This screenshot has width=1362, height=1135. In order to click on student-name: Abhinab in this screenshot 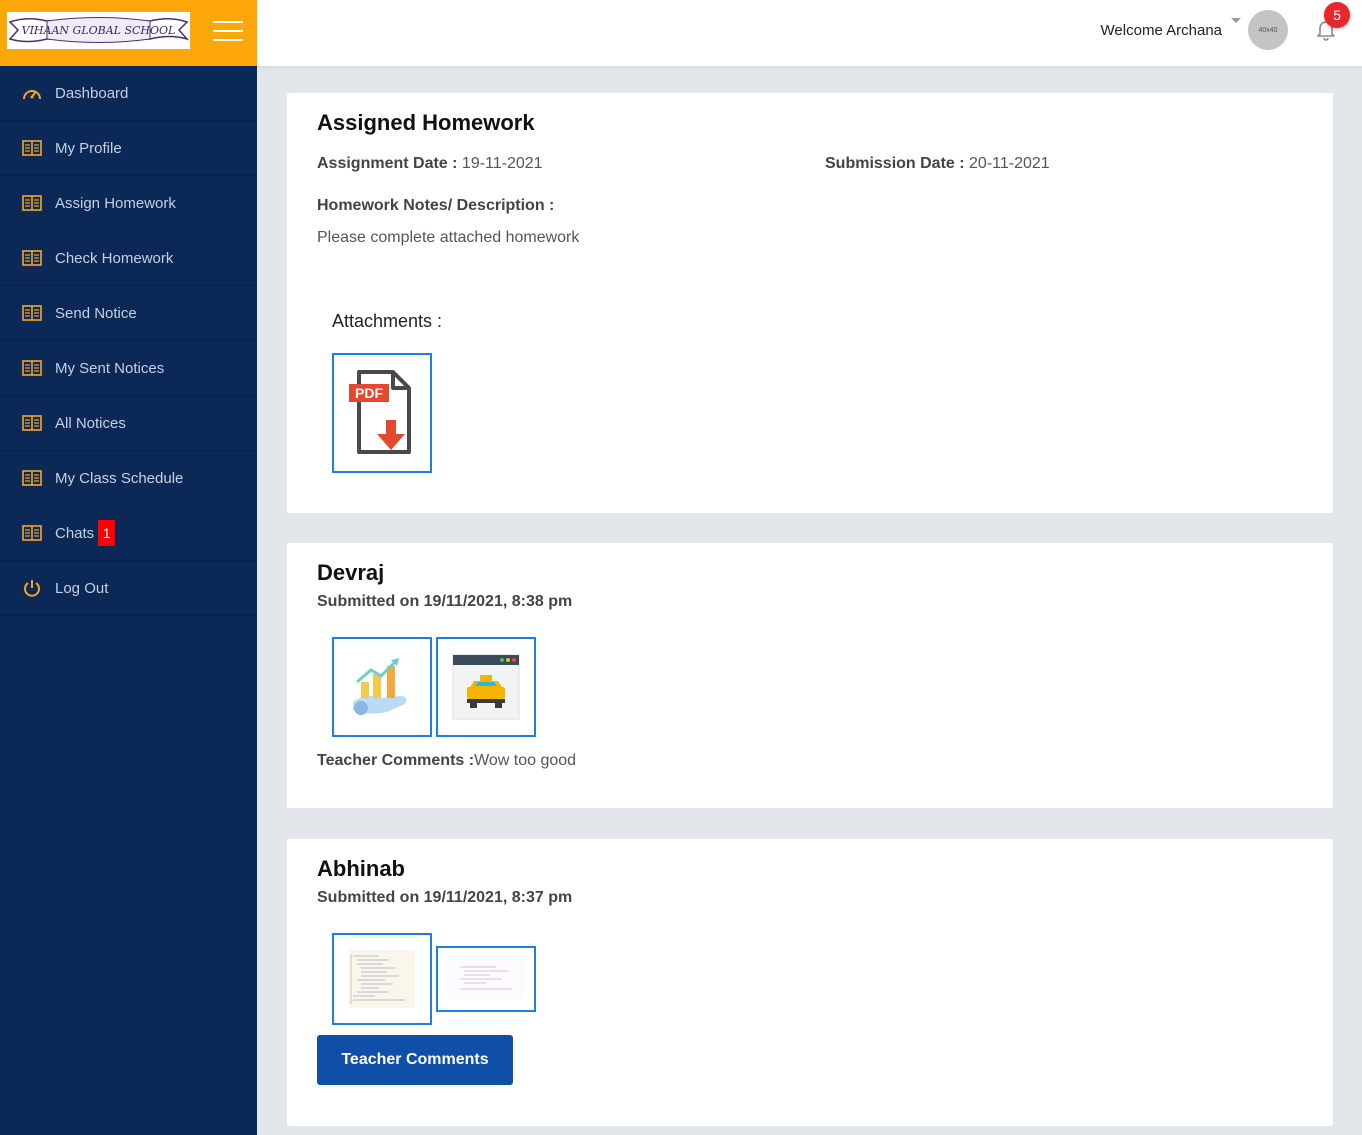, I will do `click(361, 868)`.